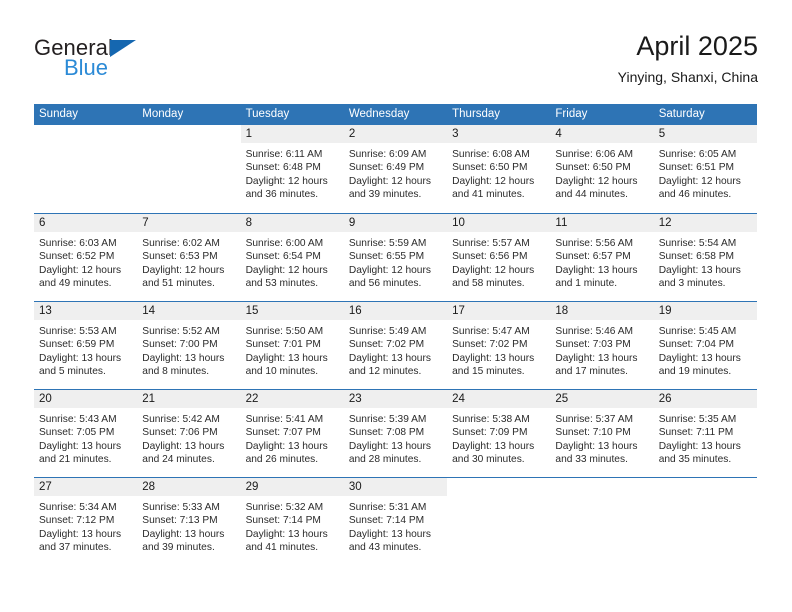  I want to click on sunset-time: Sunset: 7:04 PM, so click(696, 345).